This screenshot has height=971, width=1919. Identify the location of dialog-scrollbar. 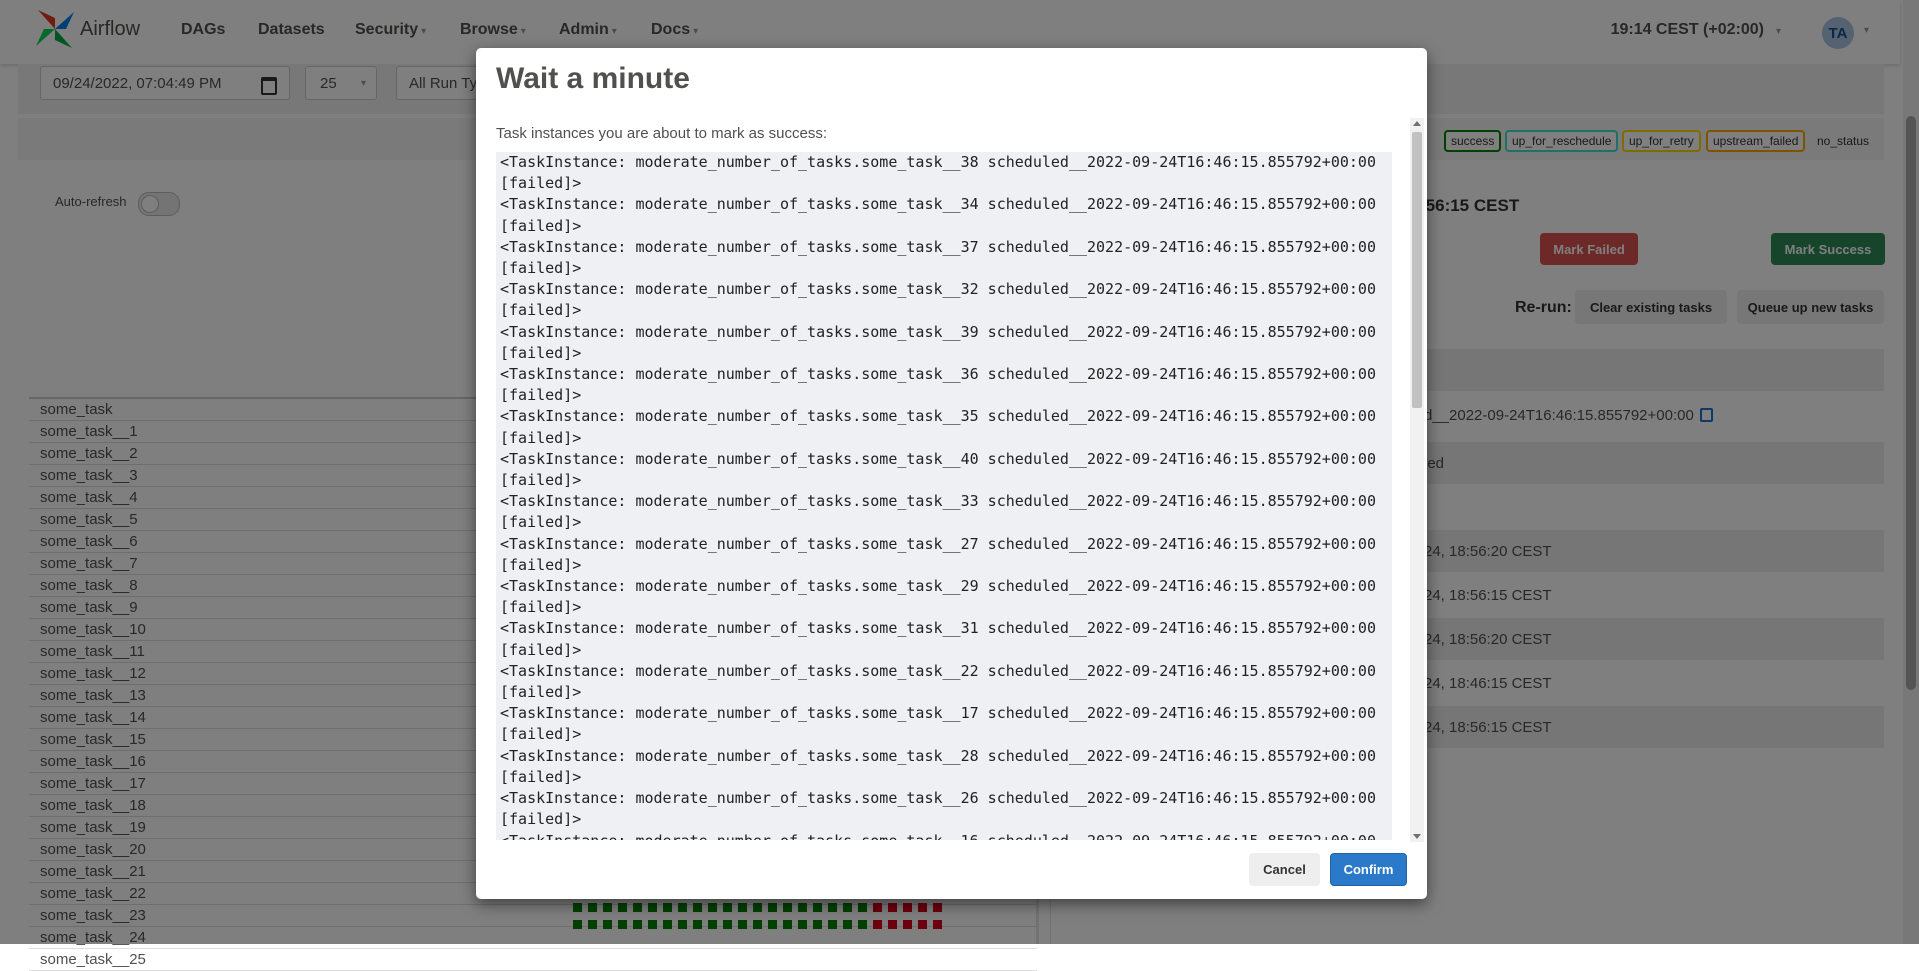
(1417, 480).